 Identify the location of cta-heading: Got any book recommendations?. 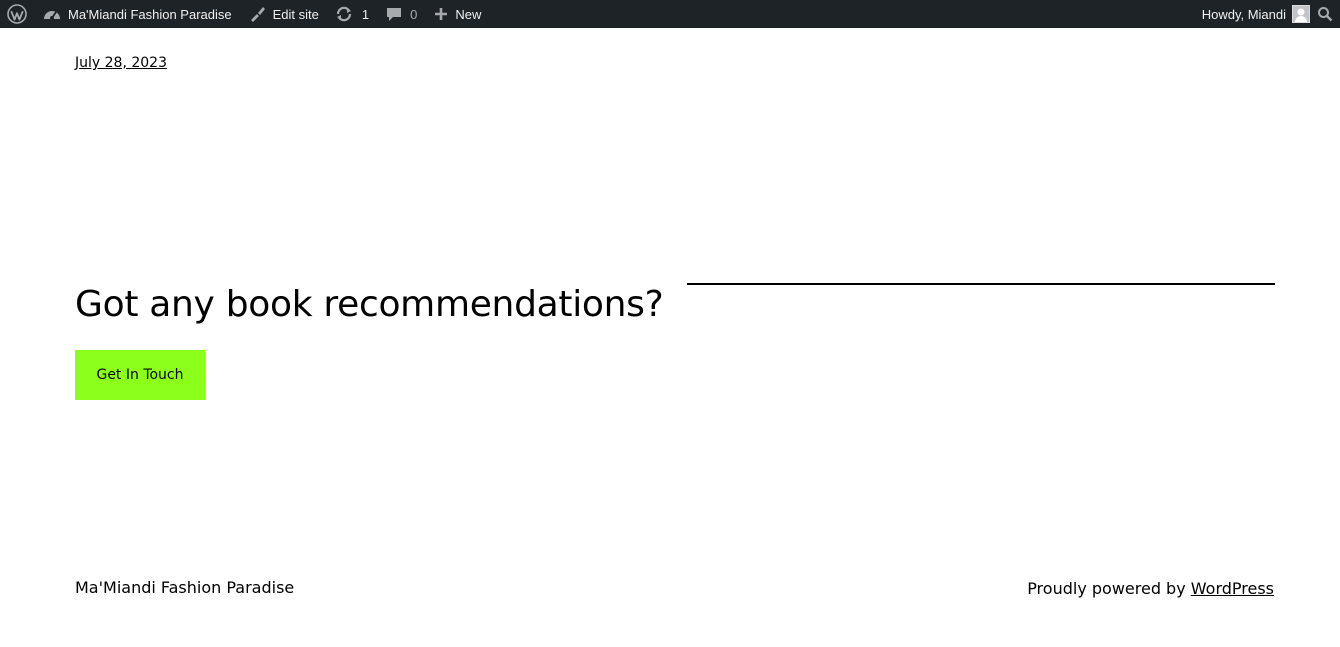
(369, 304).